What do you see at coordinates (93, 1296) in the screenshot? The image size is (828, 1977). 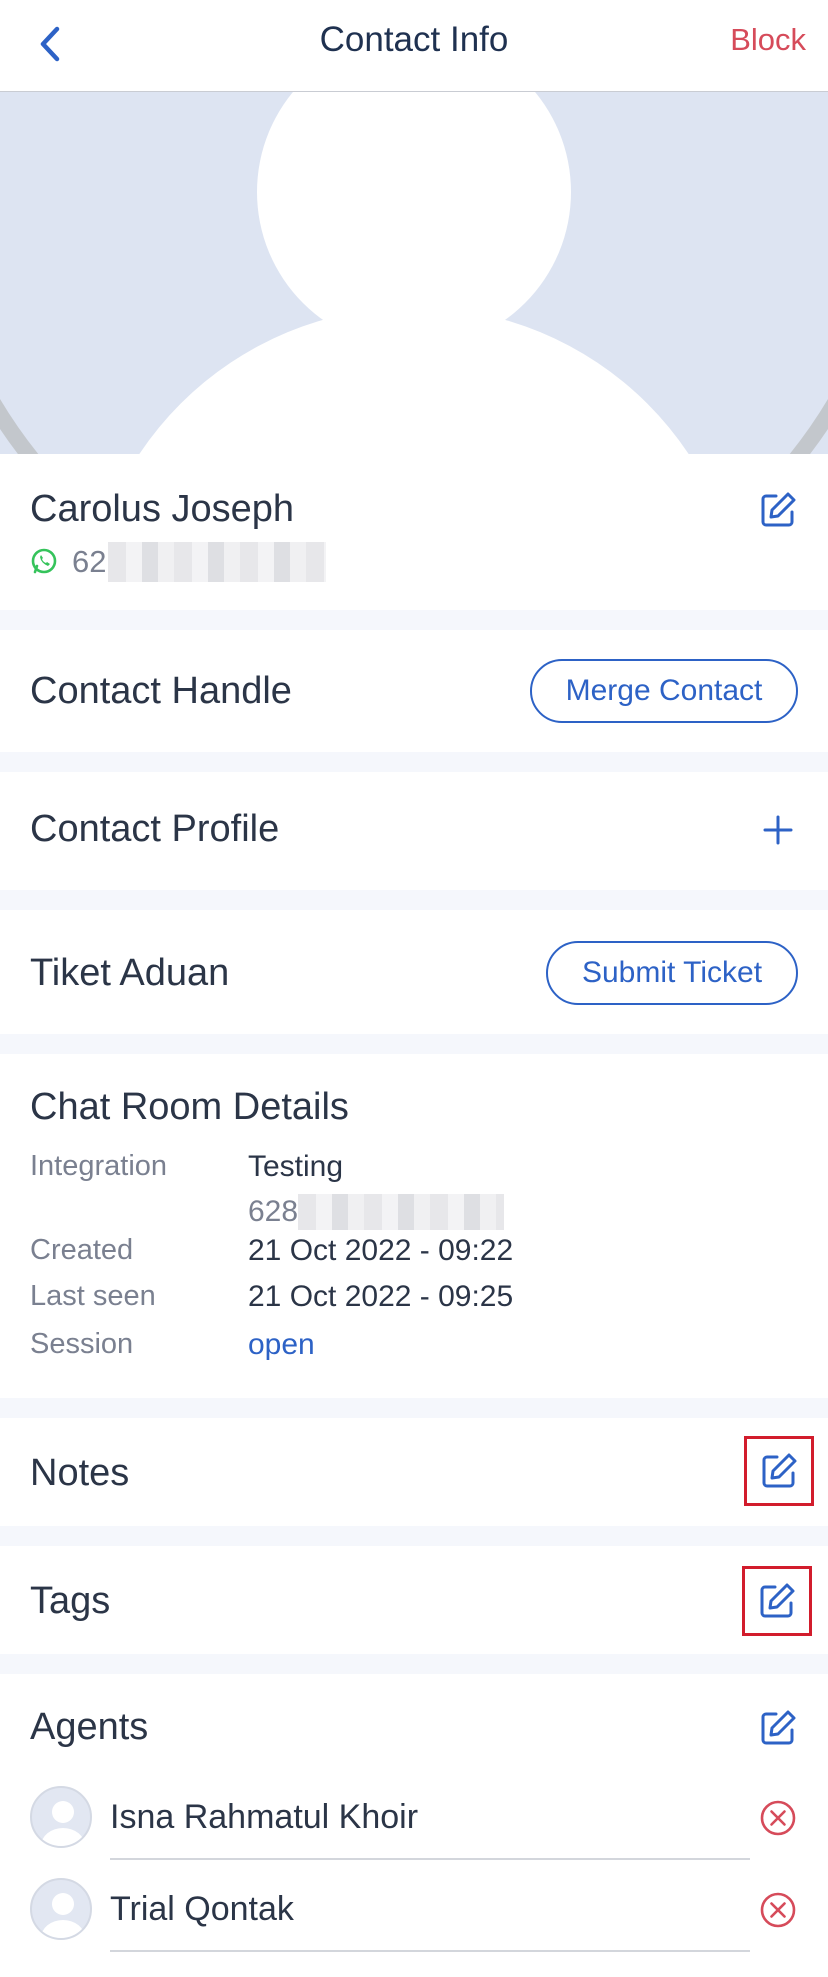 I see `last-seen-label: Last seen` at bounding box center [93, 1296].